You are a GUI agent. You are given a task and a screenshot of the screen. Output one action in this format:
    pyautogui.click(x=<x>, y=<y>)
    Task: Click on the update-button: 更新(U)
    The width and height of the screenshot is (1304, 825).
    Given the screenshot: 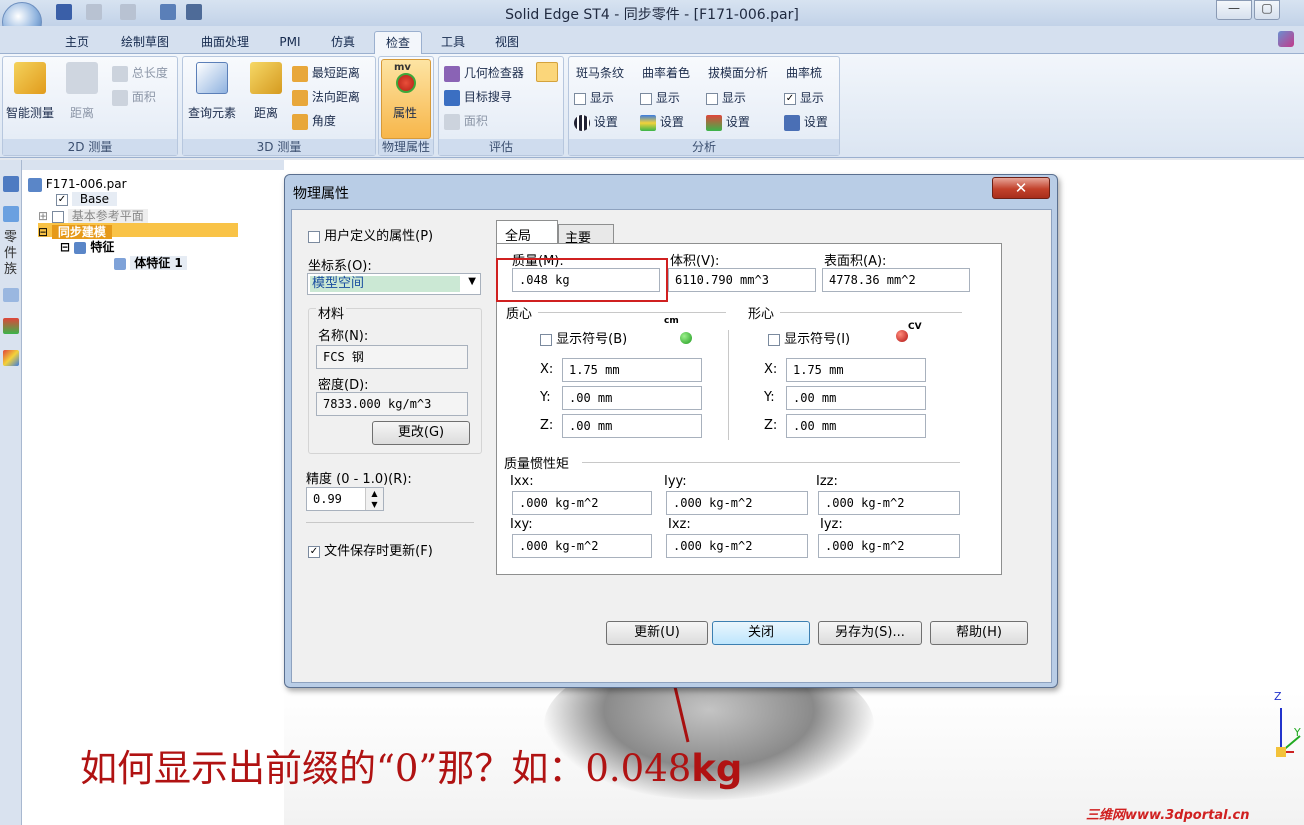 What is the action you would take?
    pyautogui.click(x=657, y=633)
    